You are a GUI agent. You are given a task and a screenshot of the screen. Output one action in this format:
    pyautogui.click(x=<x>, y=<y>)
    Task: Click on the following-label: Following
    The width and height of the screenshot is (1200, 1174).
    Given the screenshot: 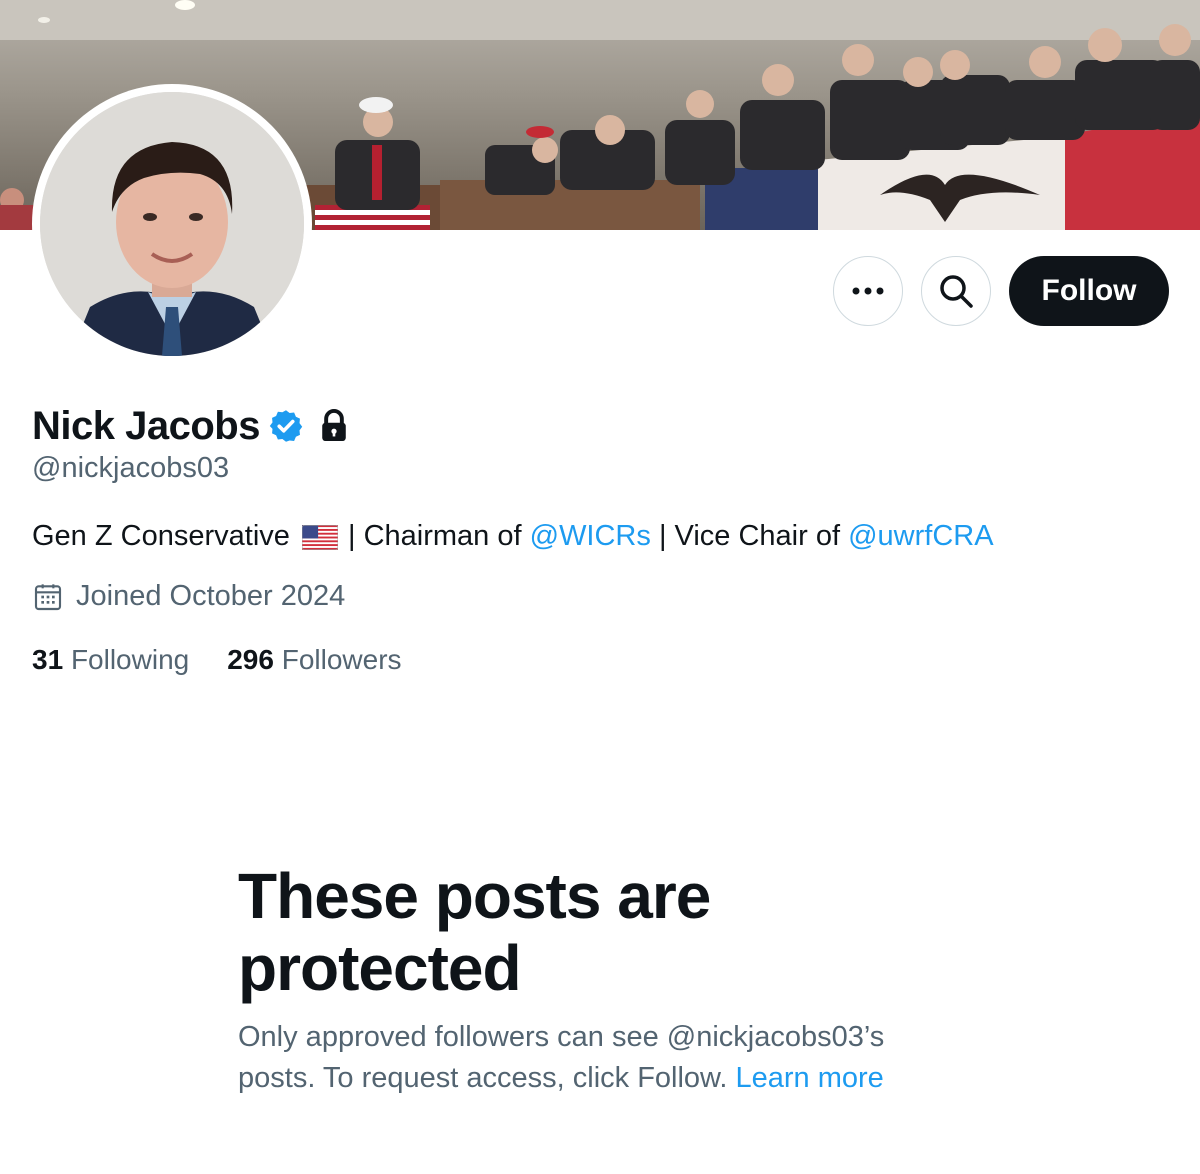 What is the action you would take?
    pyautogui.click(x=130, y=659)
    